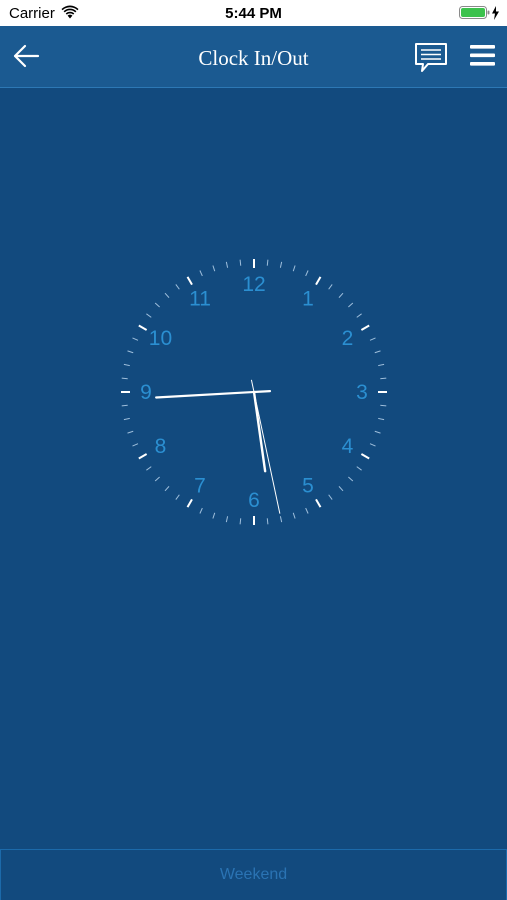 The height and width of the screenshot is (900, 507). Describe the element at coordinates (308, 298) in the screenshot. I see `clock-numeral: 1` at that location.